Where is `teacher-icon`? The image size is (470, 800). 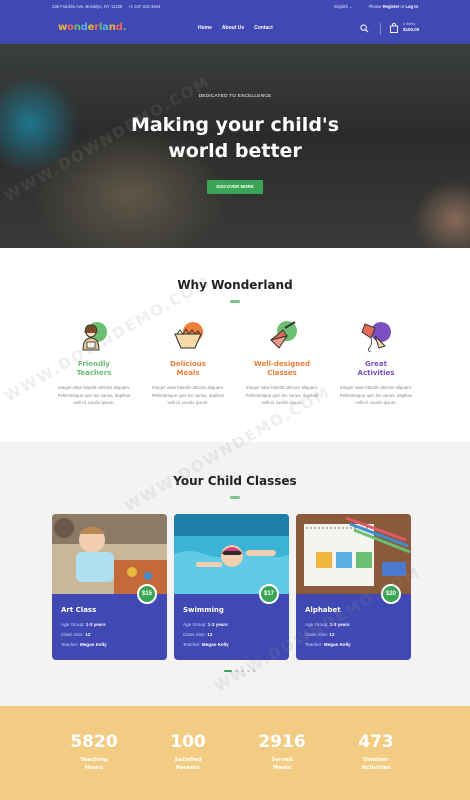
teacher-icon is located at coordinates (94, 337).